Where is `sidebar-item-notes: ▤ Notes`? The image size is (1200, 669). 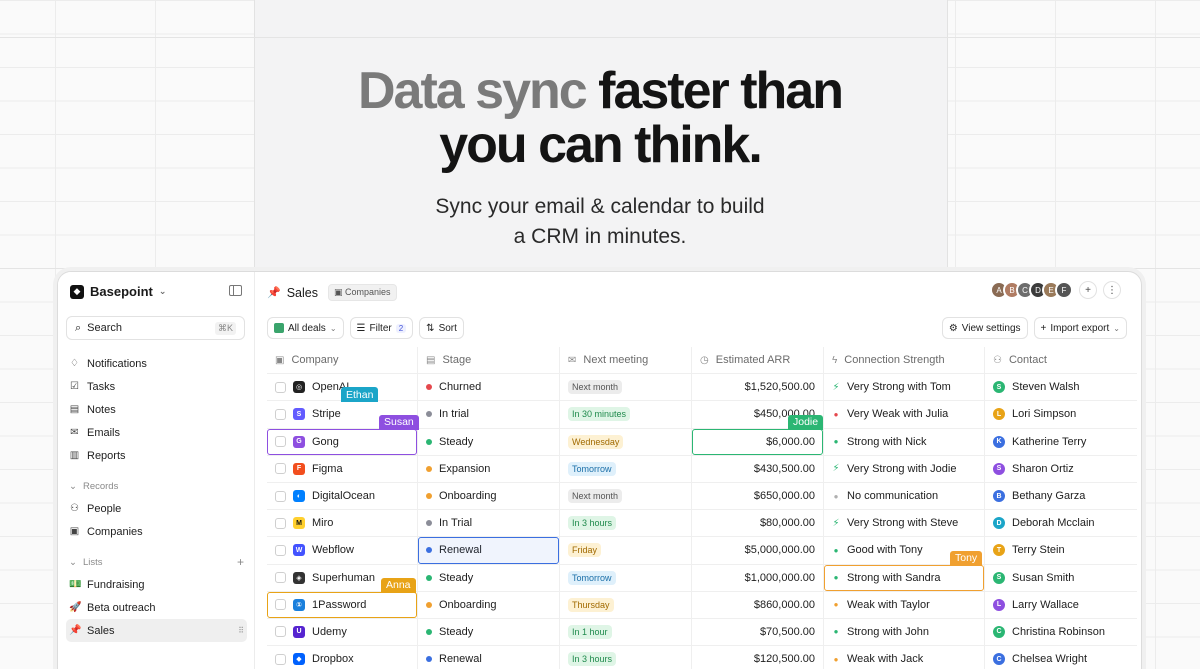 sidebar-item-notes: ▤ Notes is located at coordinates (156, 409).